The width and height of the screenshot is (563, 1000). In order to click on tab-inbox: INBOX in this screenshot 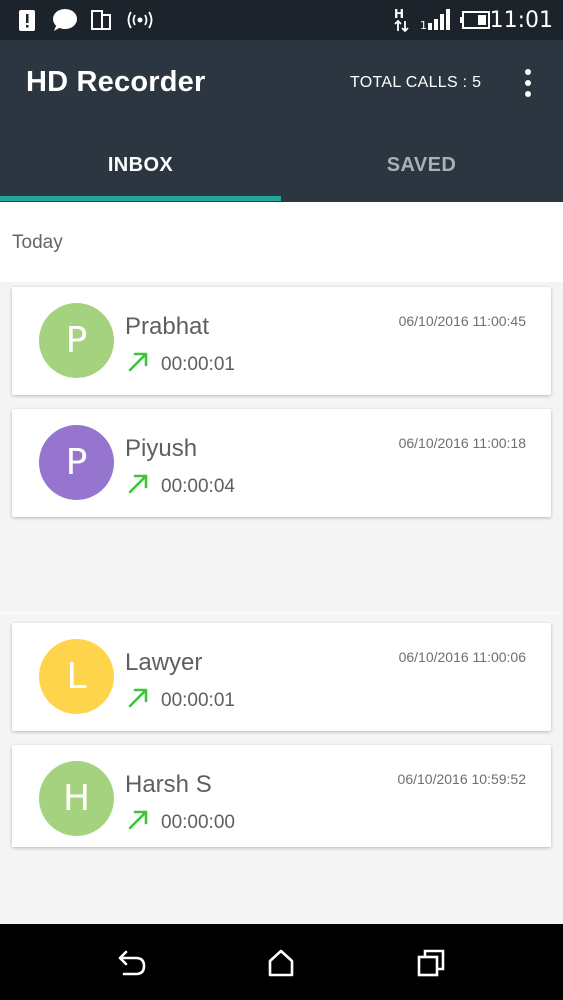, I will do `click(140, 167)`.